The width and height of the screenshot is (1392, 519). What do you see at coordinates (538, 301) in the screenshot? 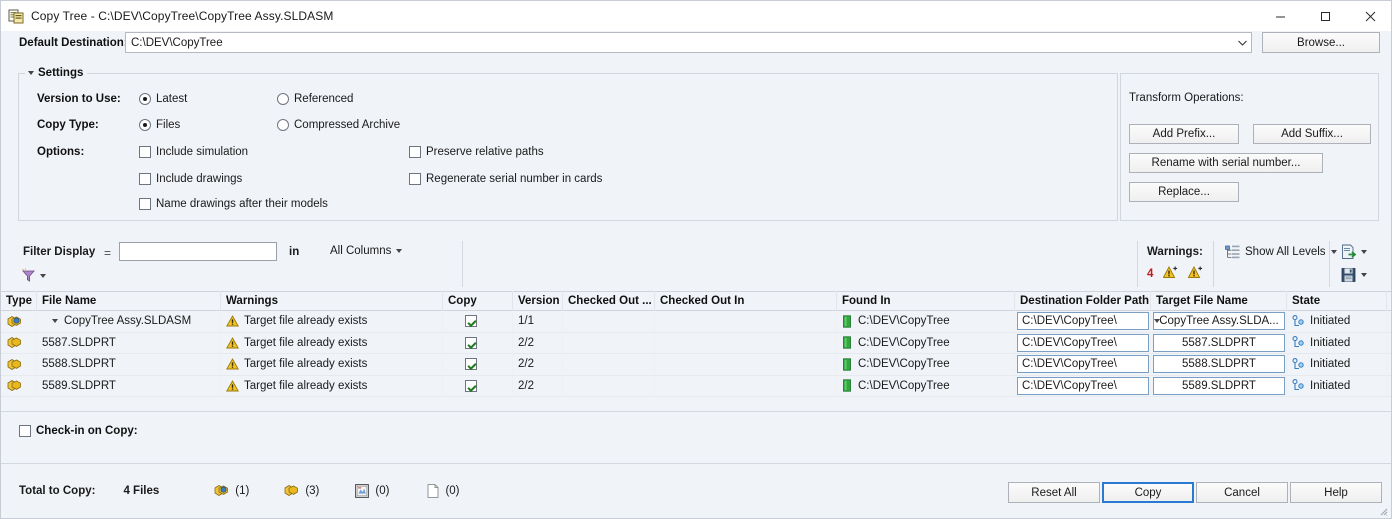
I see `column-header-version: Version` at bounding box center [538, 301].